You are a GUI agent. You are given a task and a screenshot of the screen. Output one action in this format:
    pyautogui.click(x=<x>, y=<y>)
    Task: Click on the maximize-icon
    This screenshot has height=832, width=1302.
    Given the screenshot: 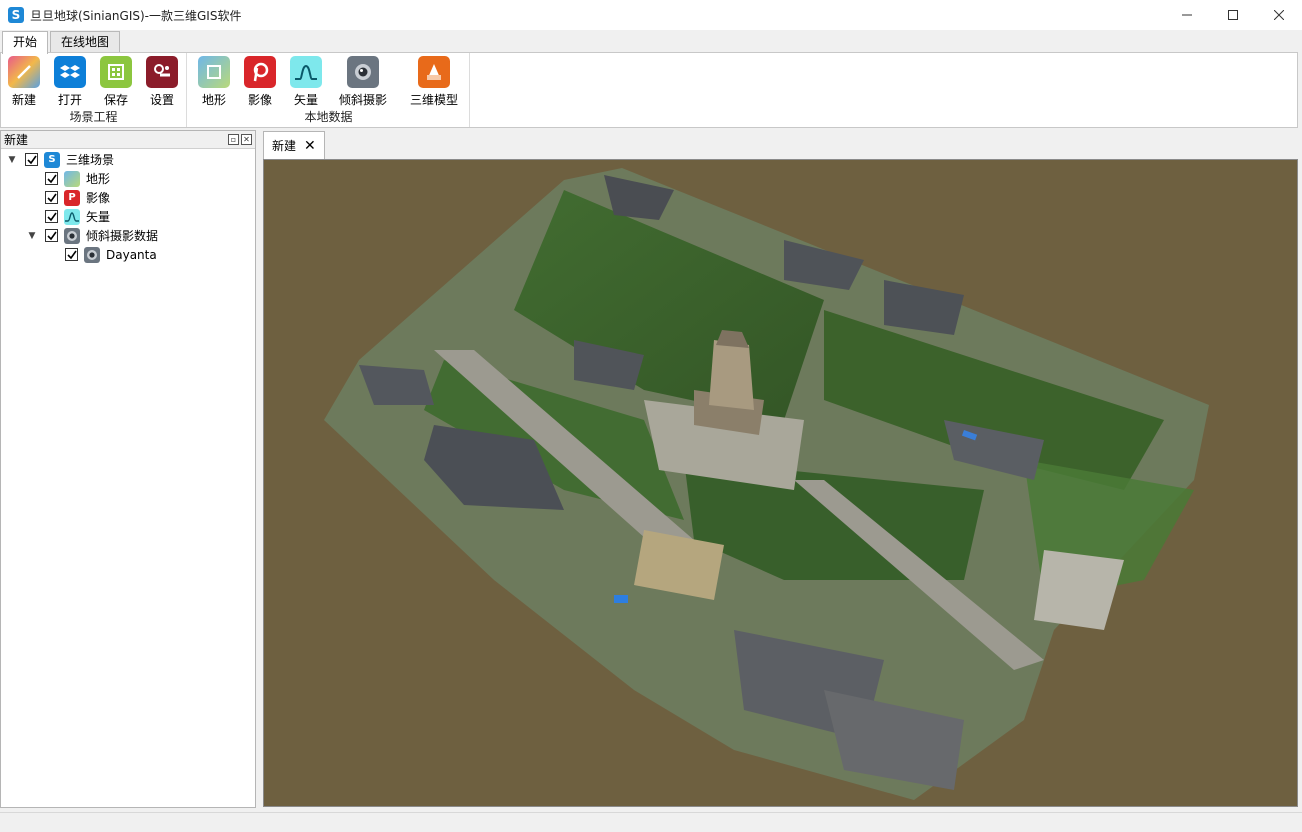 What is the action you would take?
    pyautogui.click(x=1233, y=15)
    